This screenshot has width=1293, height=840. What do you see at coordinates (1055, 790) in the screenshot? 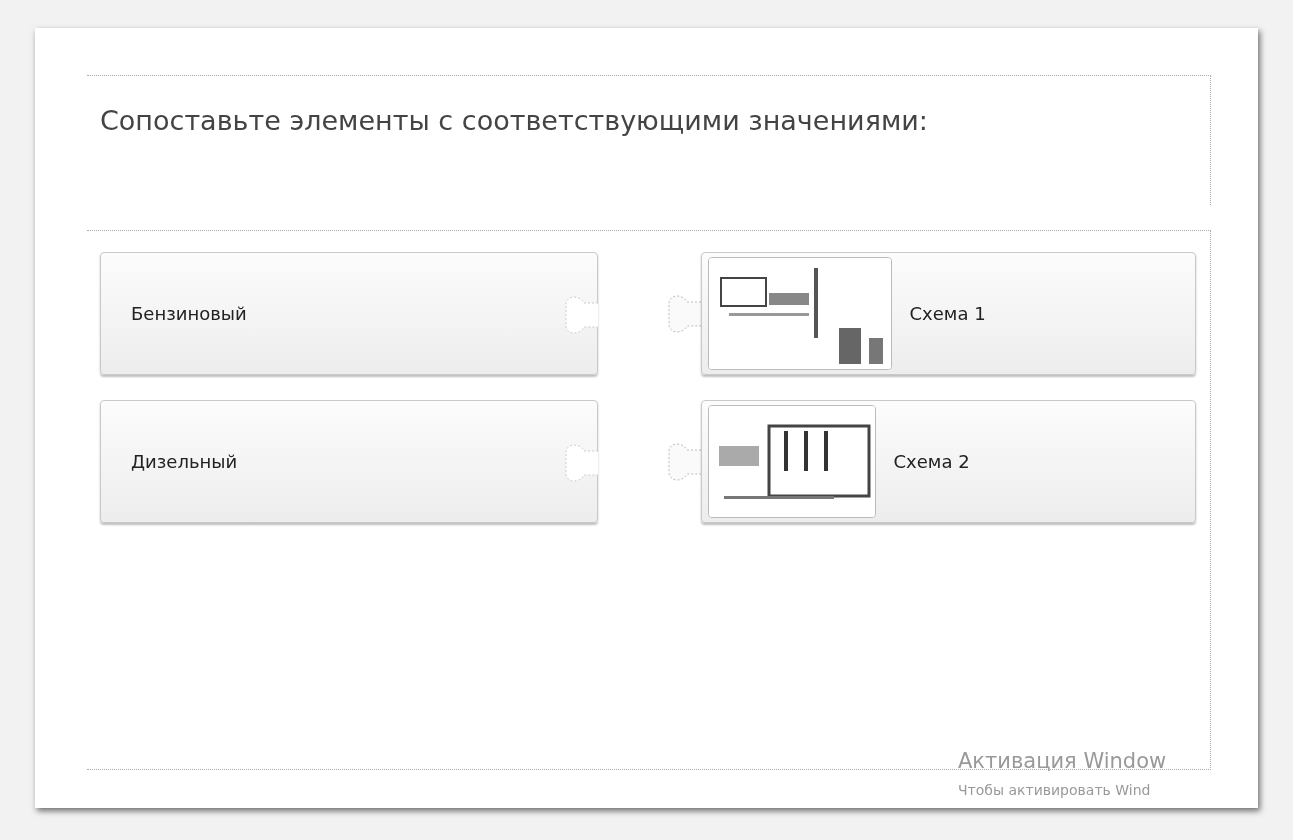
I see `activation-text: Чтобы активировать Wind` at bounding box center [1055, 790].